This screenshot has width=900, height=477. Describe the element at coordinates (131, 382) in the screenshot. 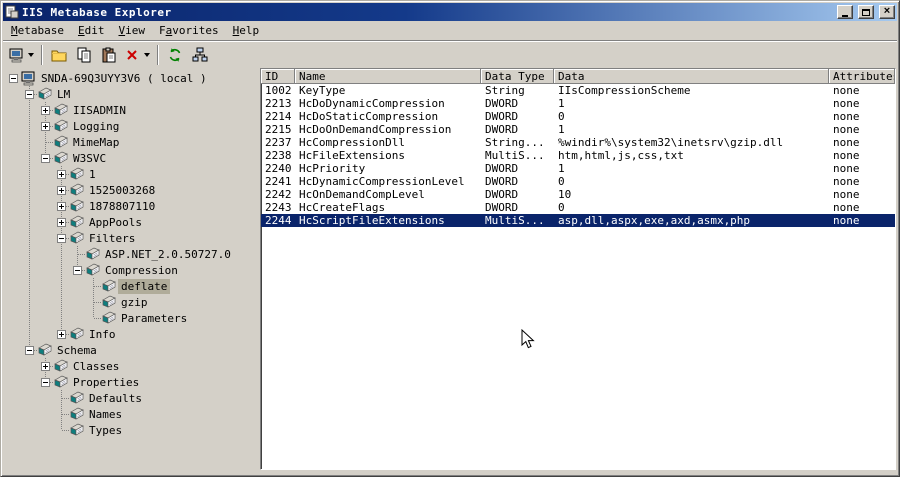

I see `tree-item-properties: Properties` at that location.